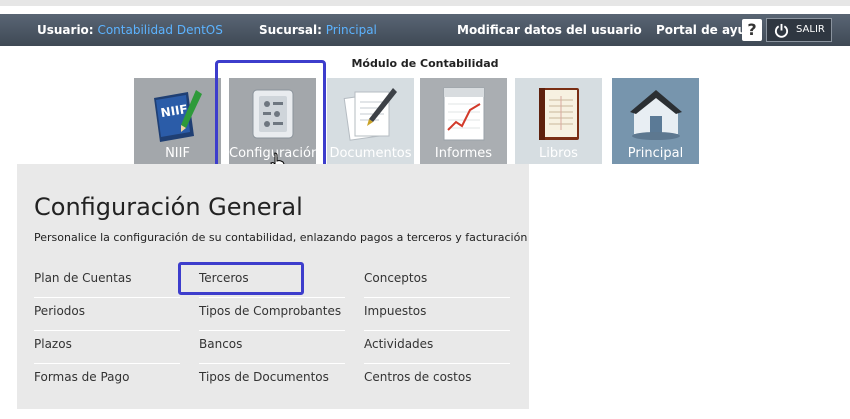  What do you see at coordinates (559, 114) in the screenshot?
I see `ledger-book-icon` at bounding box center [559, 114].